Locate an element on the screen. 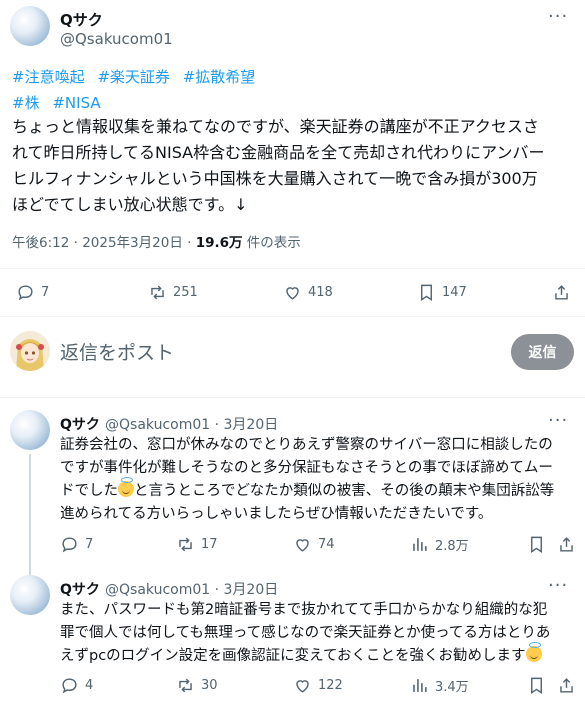 This screenshot has height=703, width=585. repost-count: 251 is located at coordinates (185, 292).